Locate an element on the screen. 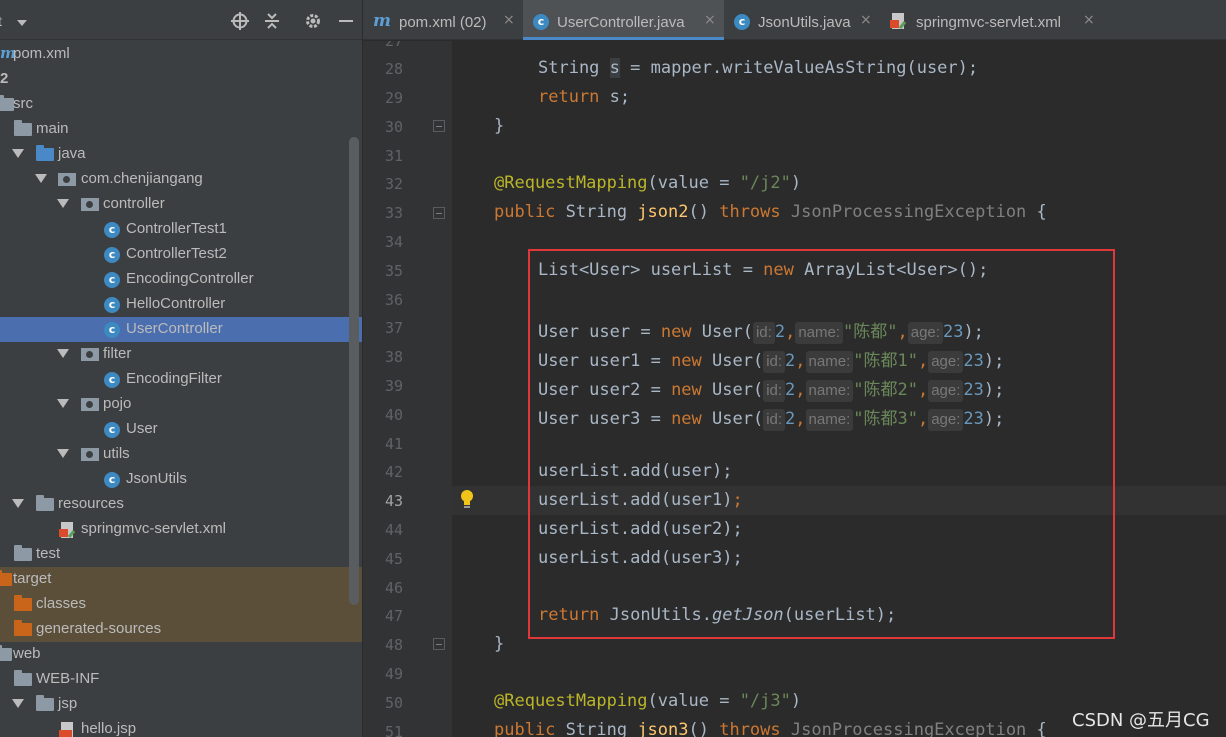 The height and width of the screenshot is (737, 1226). tree-scrollbar is located at coordinates (354, 371).